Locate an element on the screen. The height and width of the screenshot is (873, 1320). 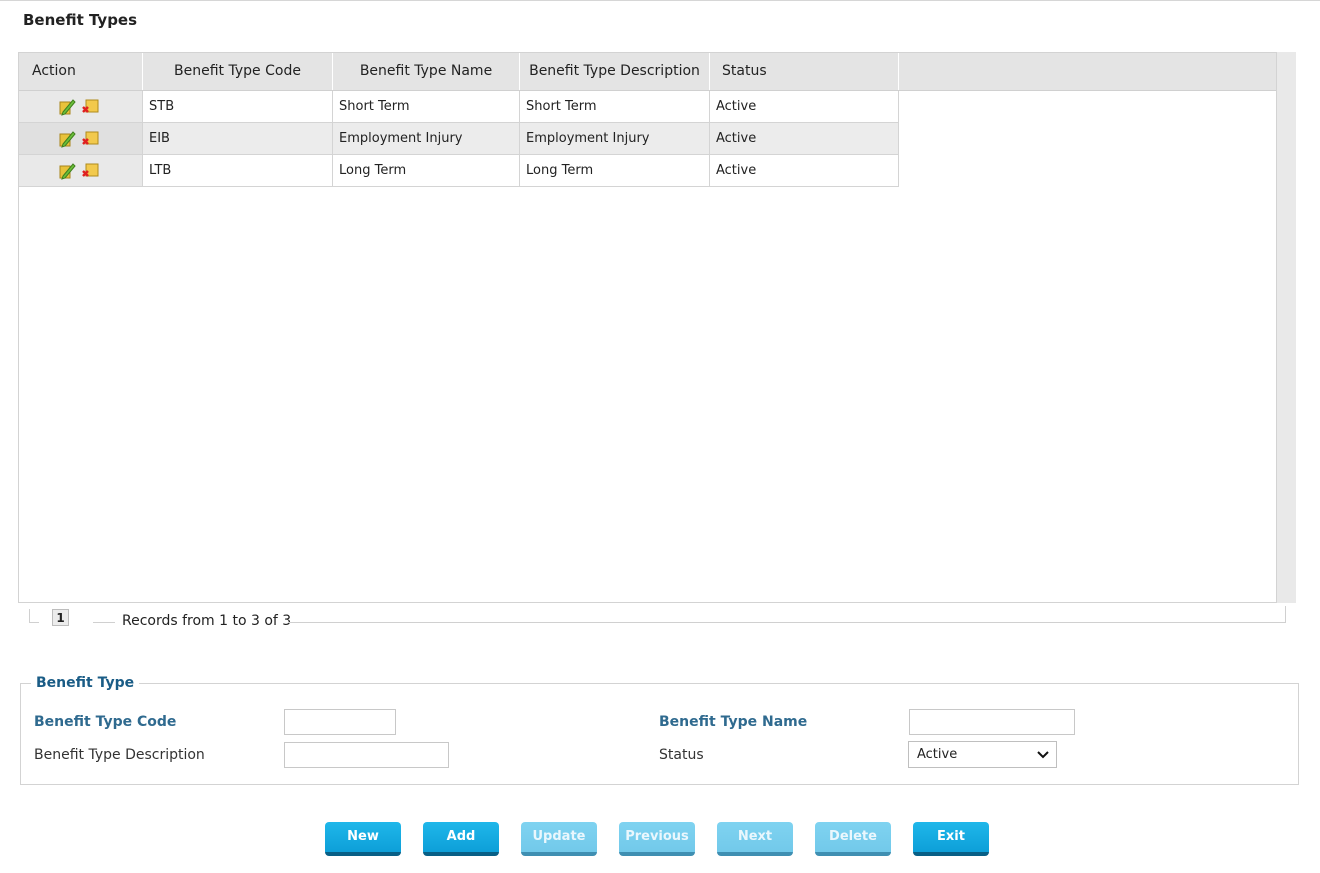
cell-description: Short Term is located at coordinates (615, 106).